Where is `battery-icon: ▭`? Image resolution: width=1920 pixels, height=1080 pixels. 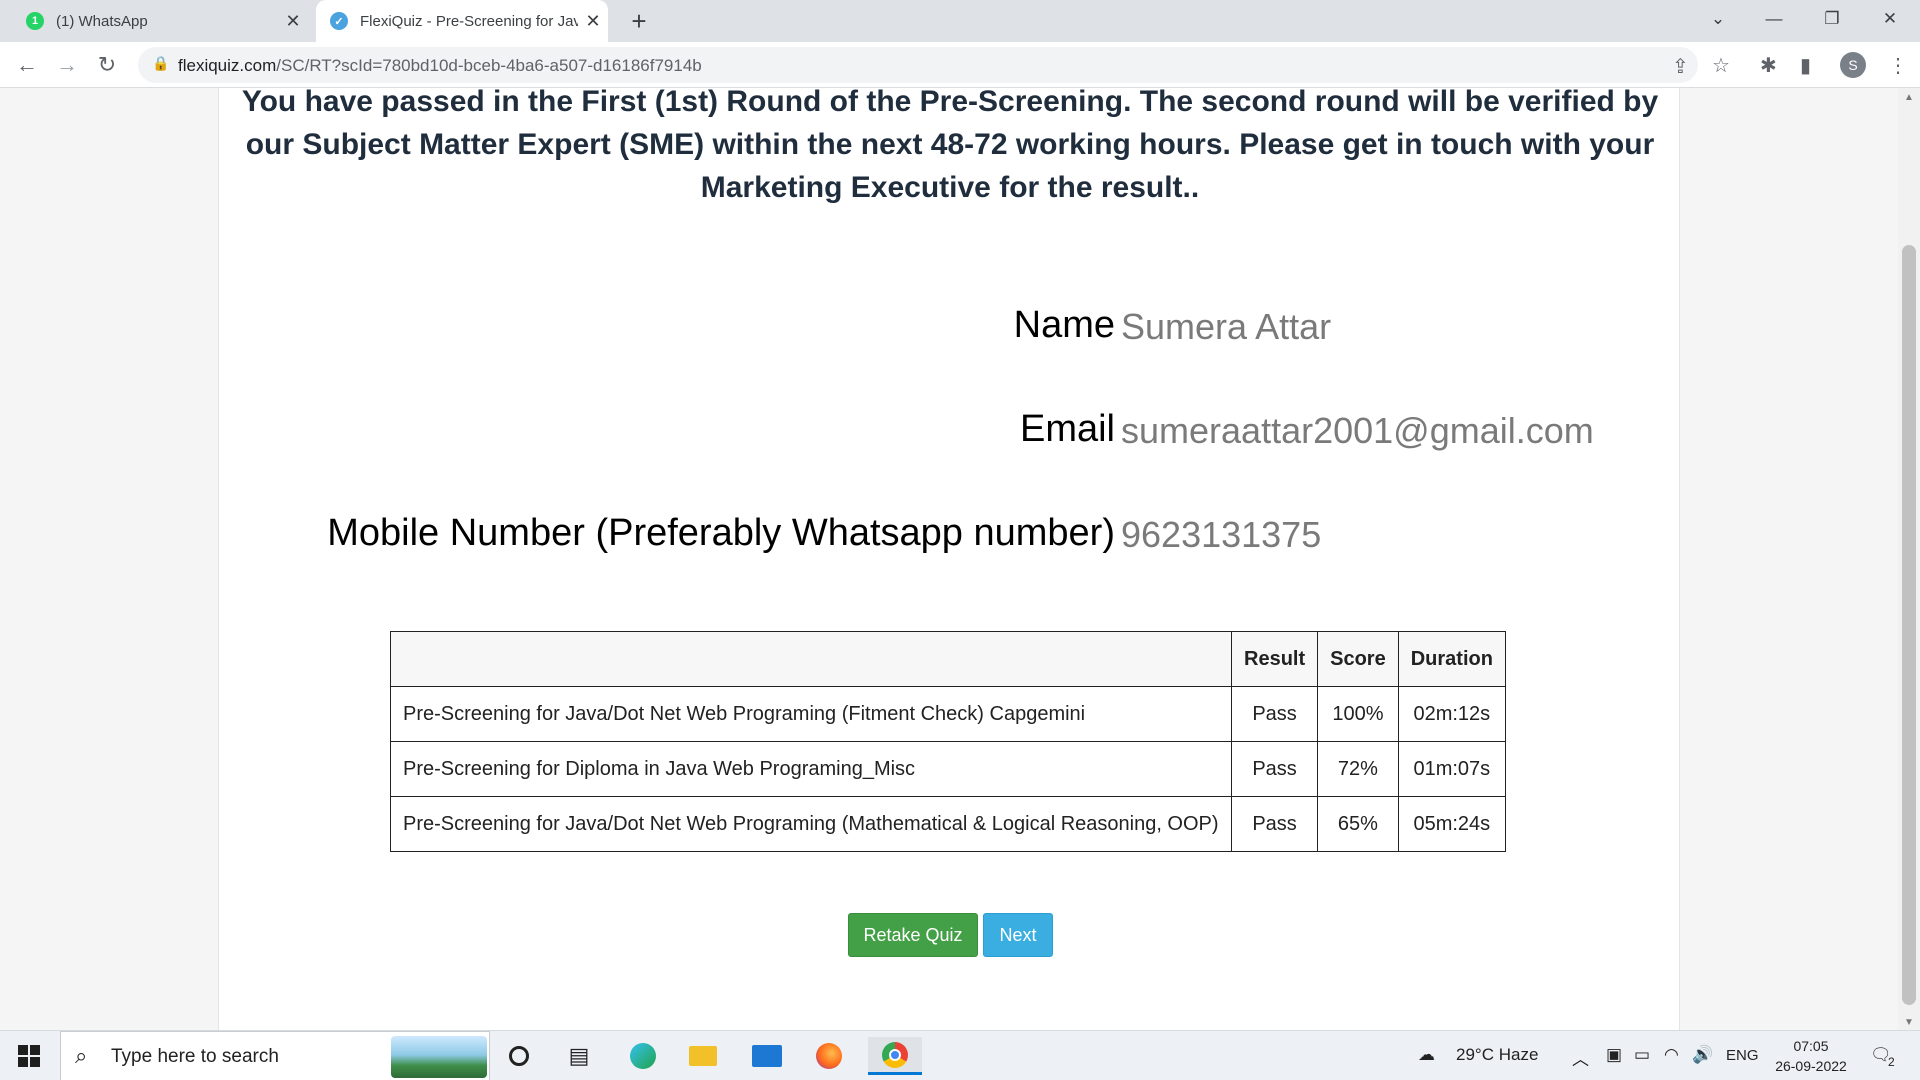 battery-icon: ▭ is located at coordinates (1642, 1055).